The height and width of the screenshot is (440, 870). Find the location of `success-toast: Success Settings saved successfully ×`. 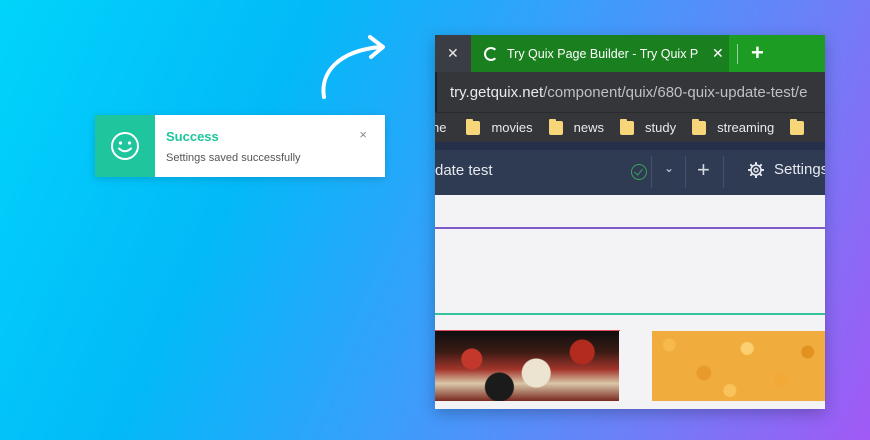

success-toast: Success Settings saved successfully × is located at coordinates (240, 146).